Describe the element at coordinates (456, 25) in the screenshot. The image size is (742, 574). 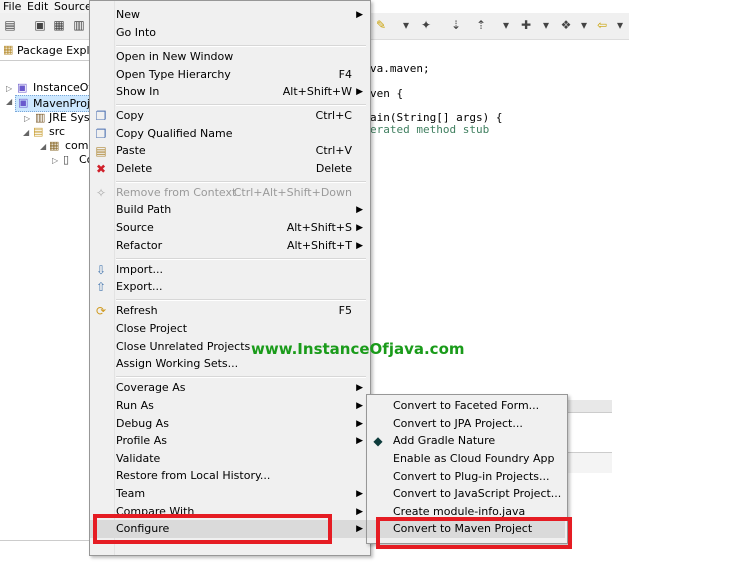
I see `next-annotation-icon: ⇣` at that location.